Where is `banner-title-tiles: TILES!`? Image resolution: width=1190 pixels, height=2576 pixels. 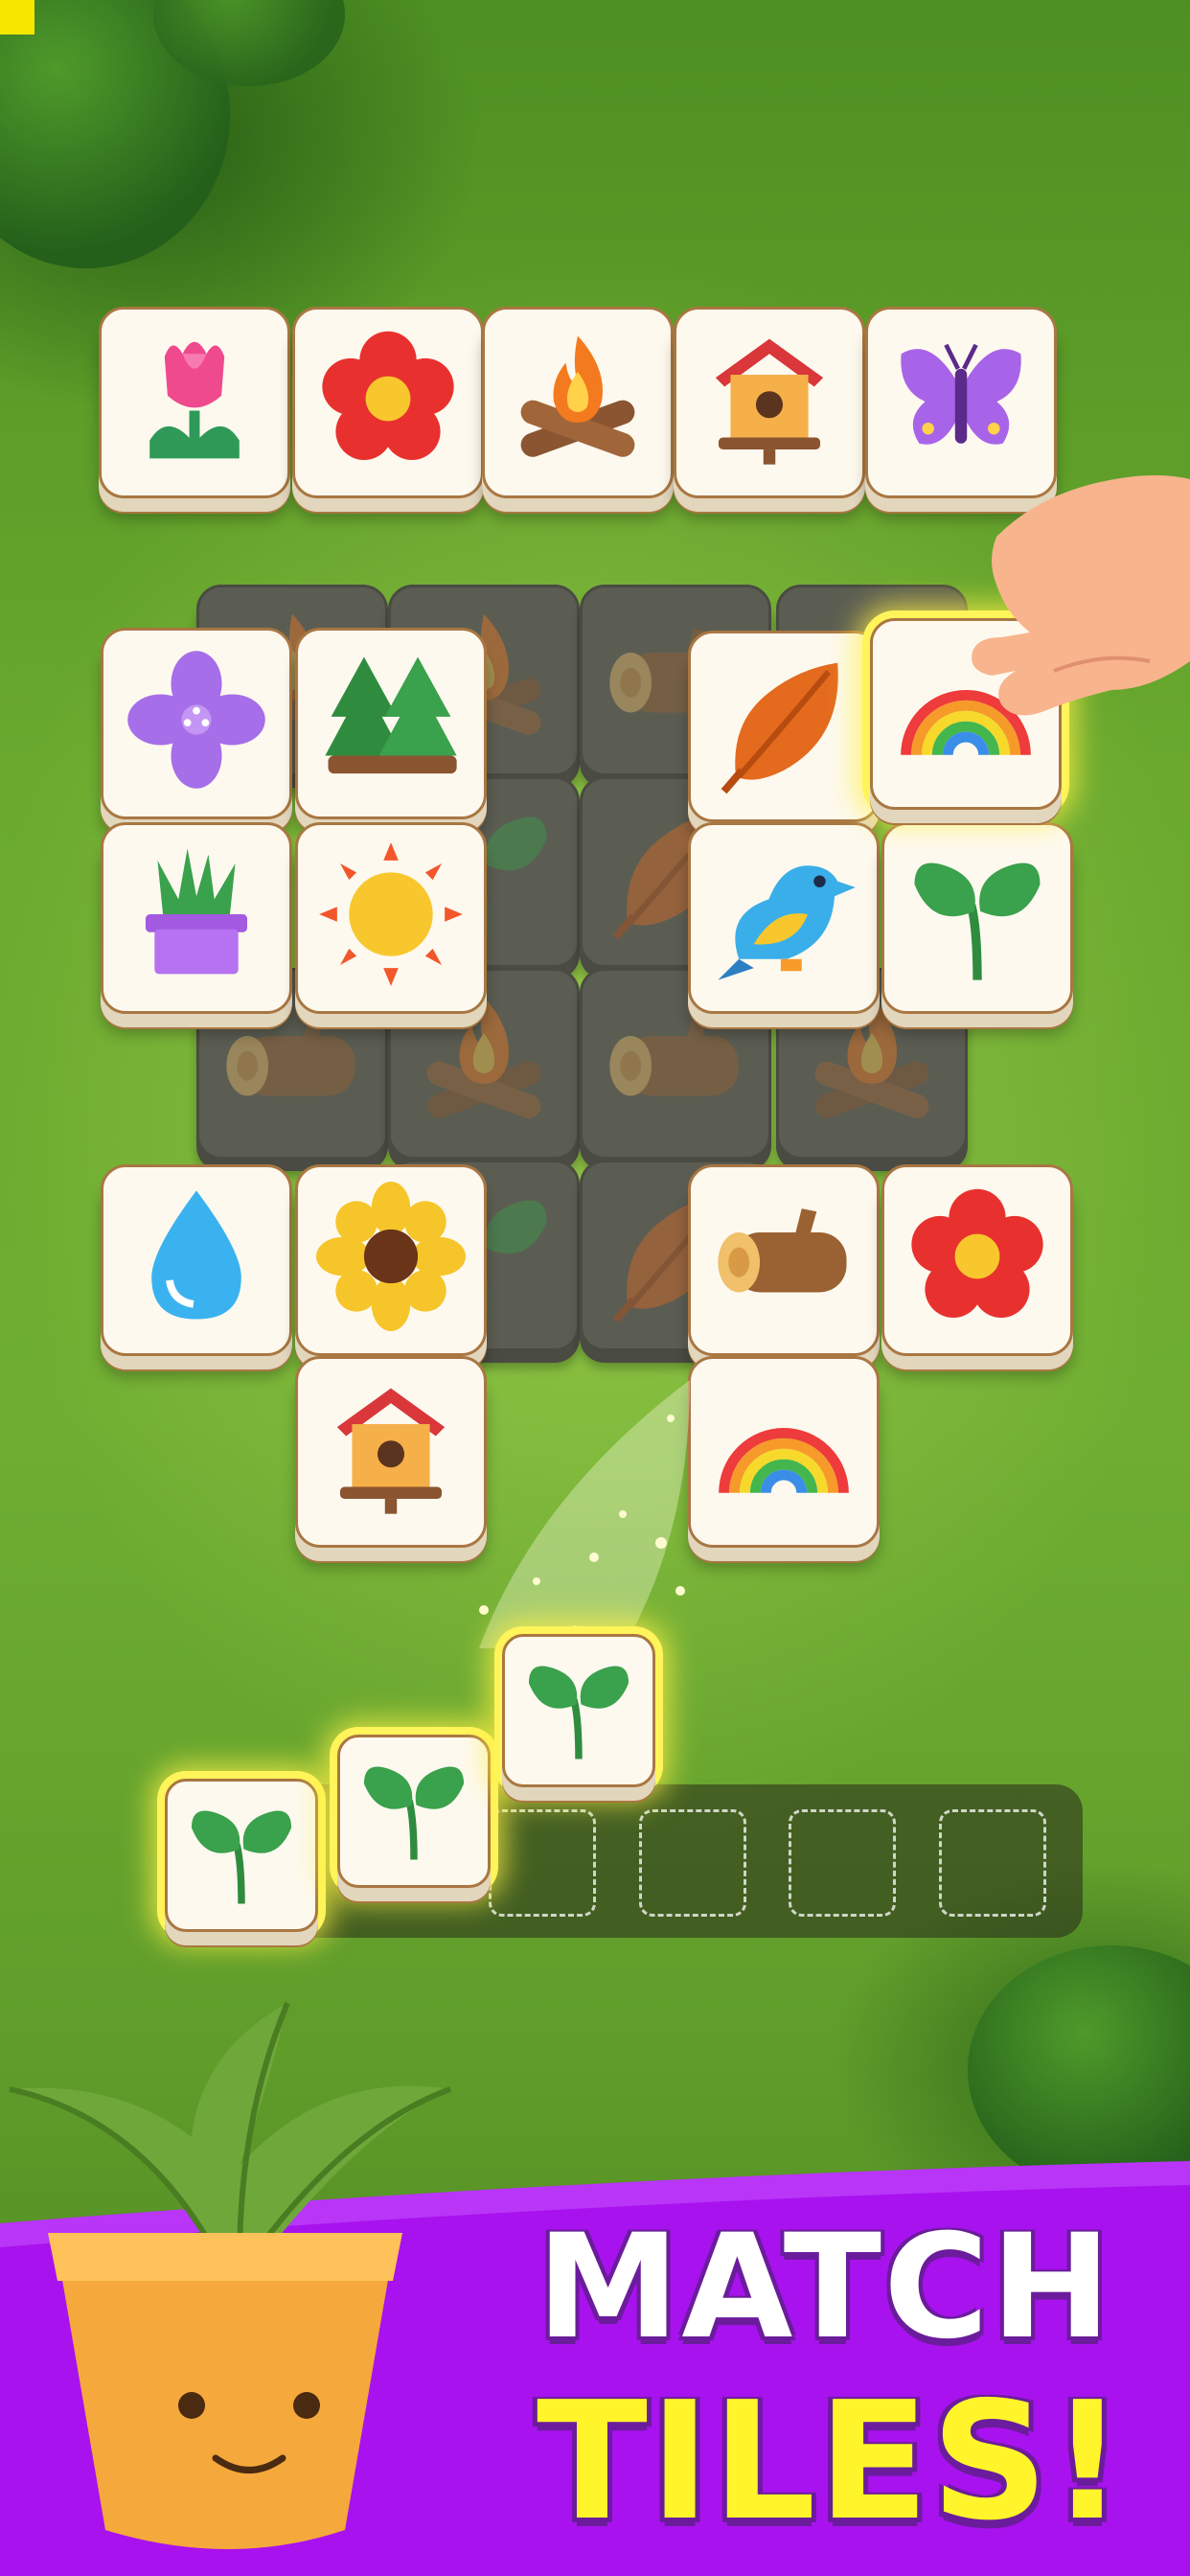
banner-title-tiles: TILES! is located at coordinates (832, 2462).